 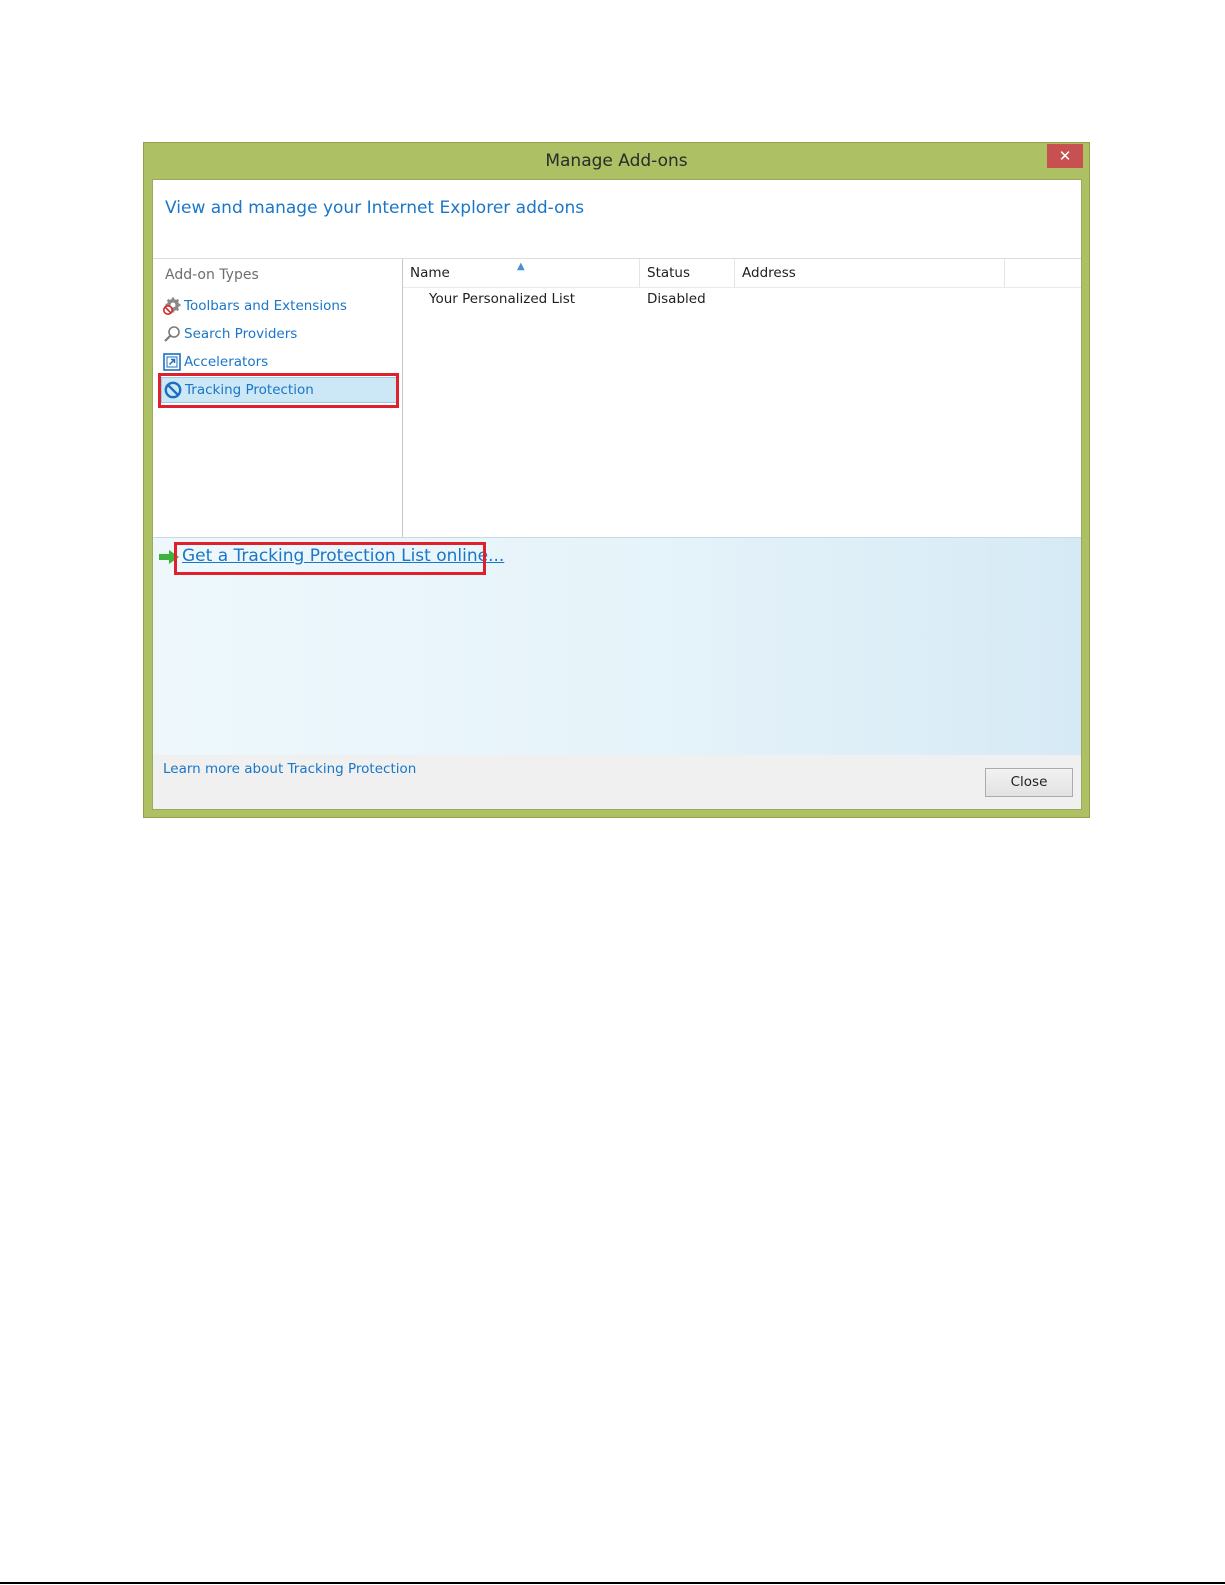 I want to click on column-header-divider, so click(x=742, y=287).